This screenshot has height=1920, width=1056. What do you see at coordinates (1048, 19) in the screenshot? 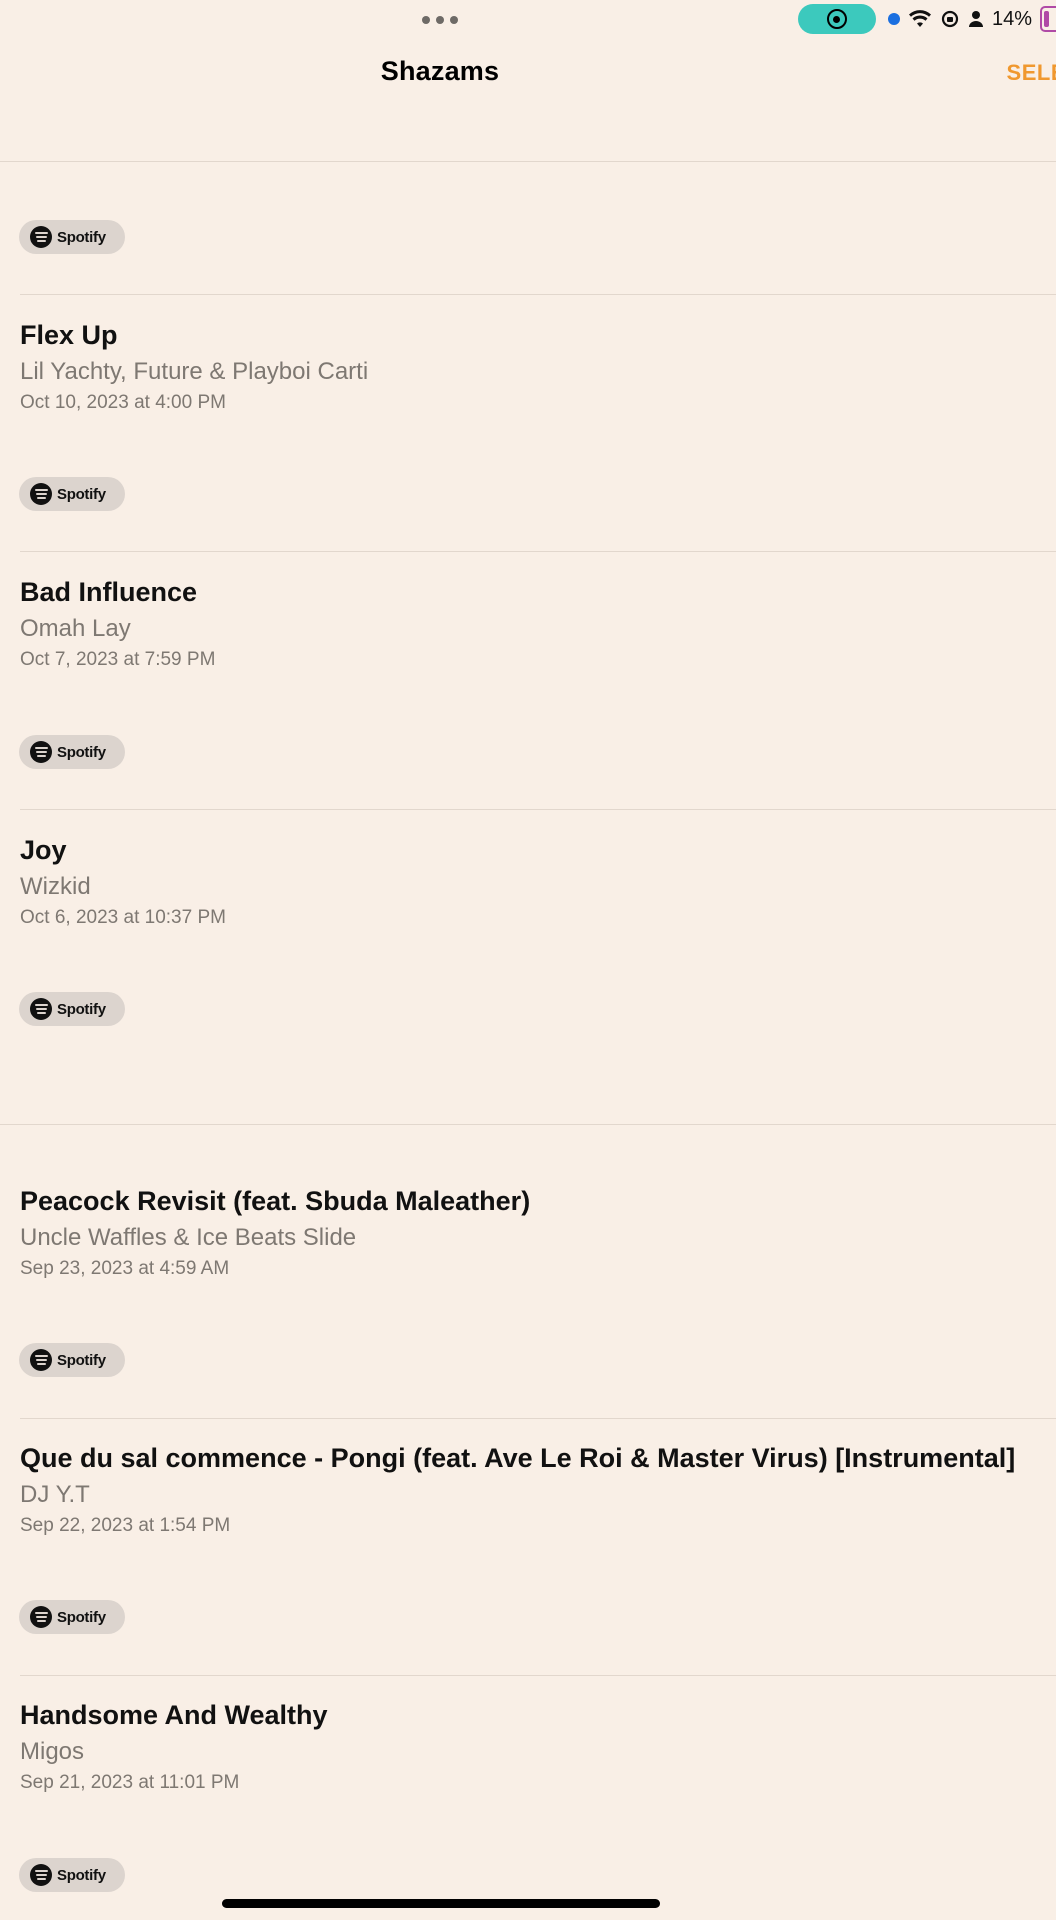
I see `battery-icon` at bounding box center [1048, 19].